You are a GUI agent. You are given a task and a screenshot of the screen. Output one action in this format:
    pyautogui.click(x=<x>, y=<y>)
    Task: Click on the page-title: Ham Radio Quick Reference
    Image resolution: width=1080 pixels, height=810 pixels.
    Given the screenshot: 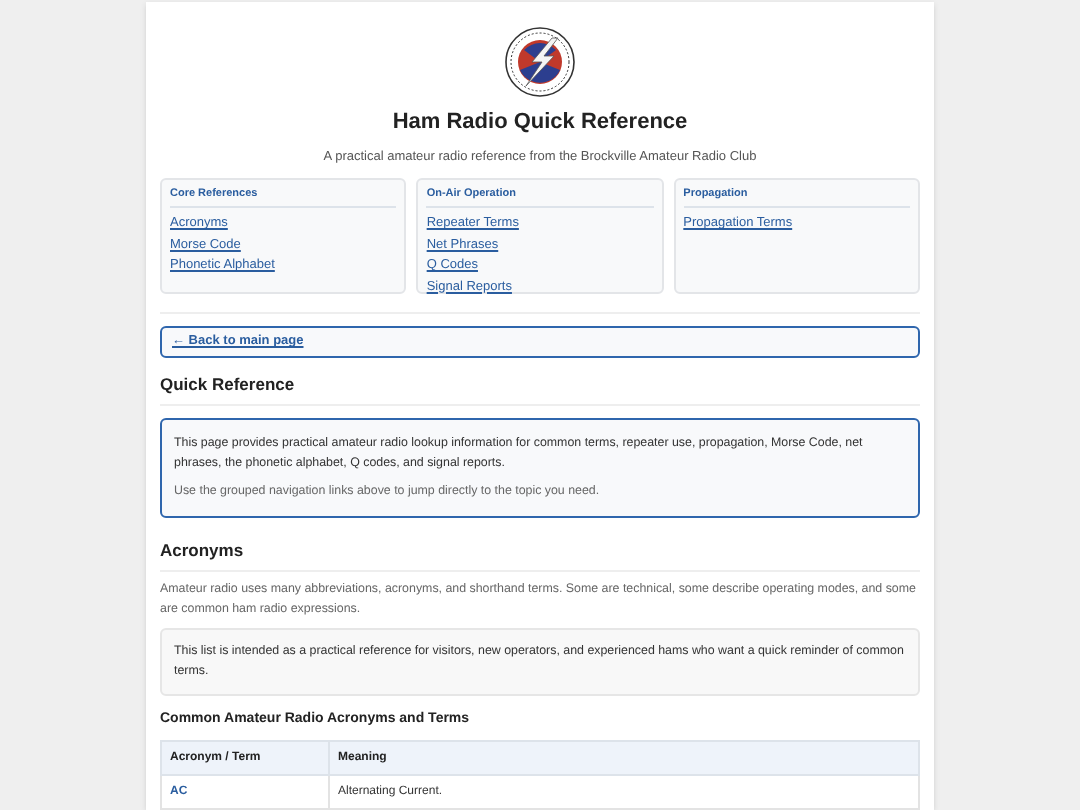 What is the action you would take?
    pyautogui.click(x=540, y=122)
    